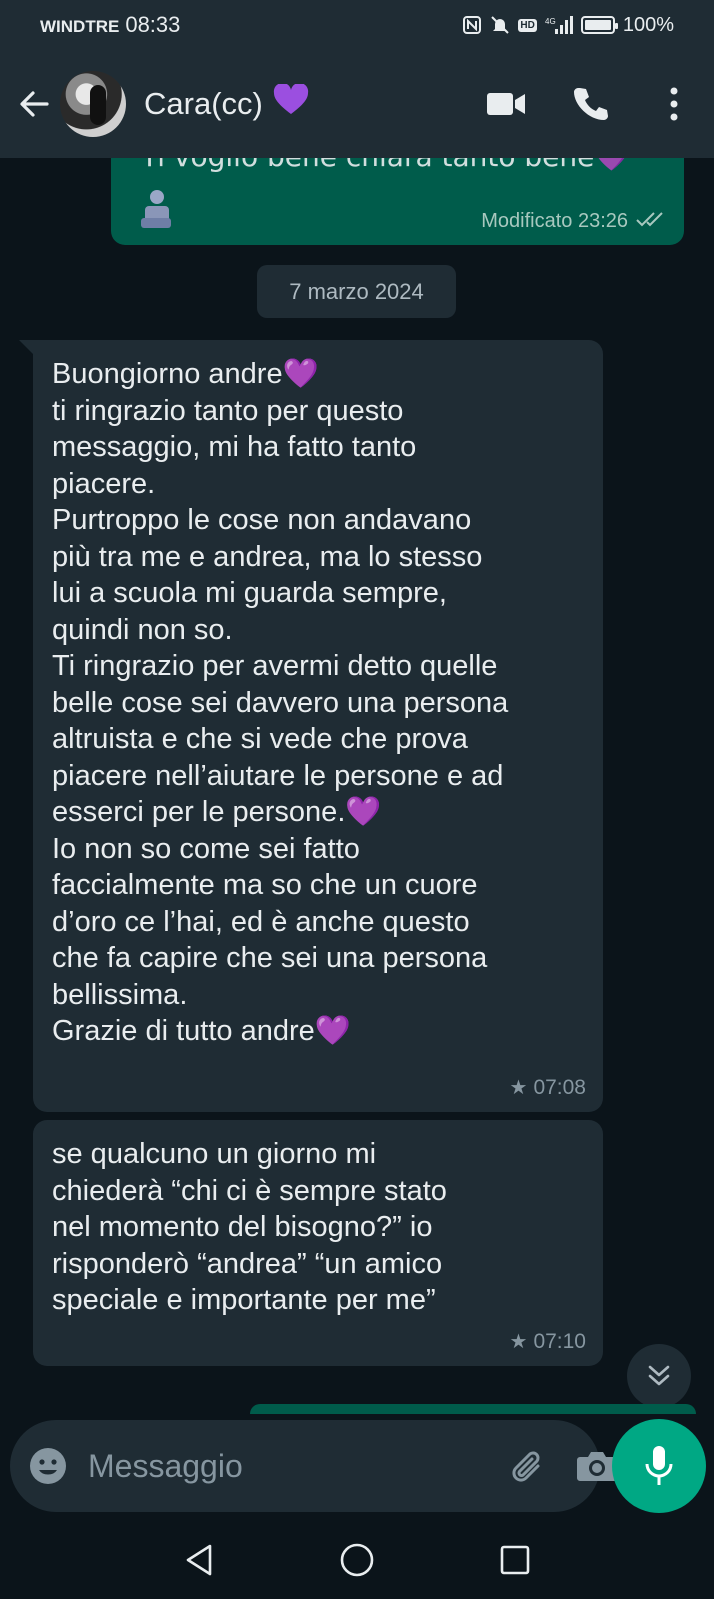 This screenshot has height=1599, width=714. Describe the element at coordinates (203, 103) in the screenshot. I see `contact-name-text: Cara(cc)` at that location.